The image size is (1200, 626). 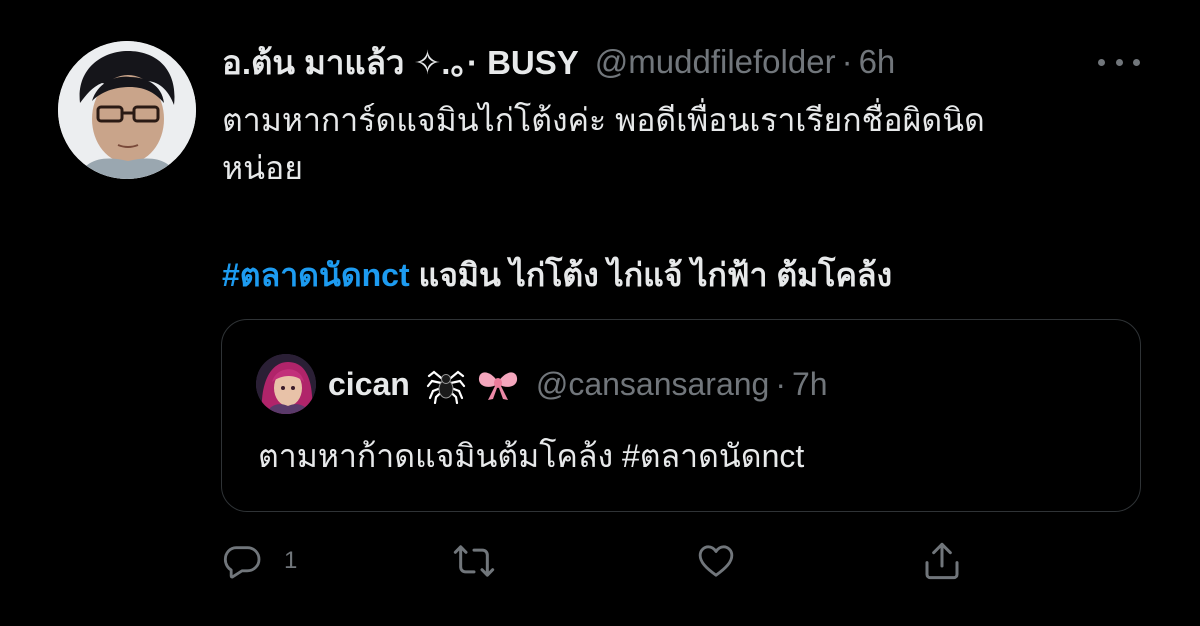 I want to click on quote-author-avatar, so click(x=286, y=384).